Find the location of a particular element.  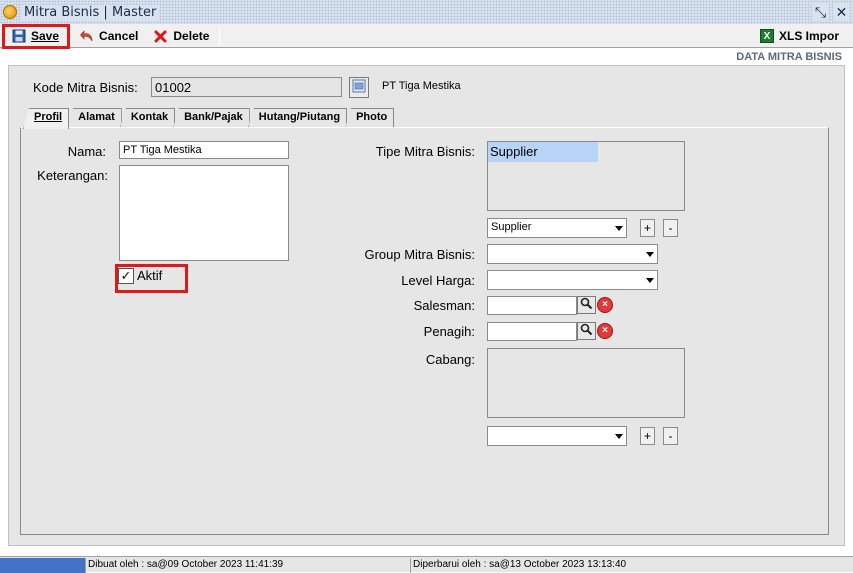

keterangan-textarea is located at coordinates (204, 213).